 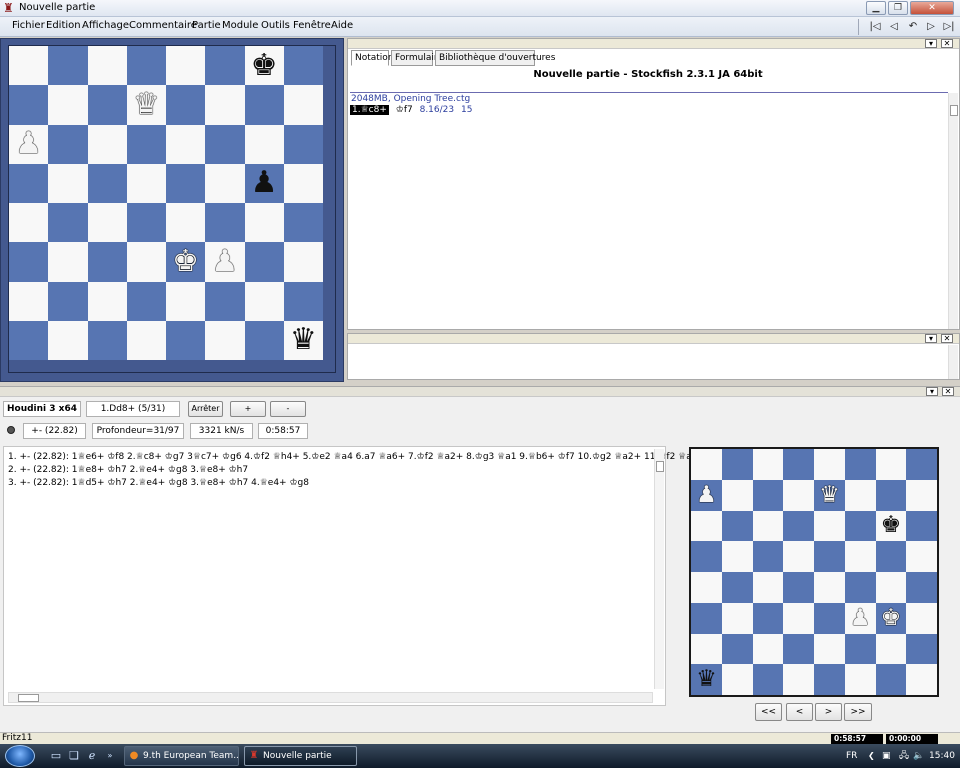 I want to click on main-square-e8, so click(x=186, y=66).